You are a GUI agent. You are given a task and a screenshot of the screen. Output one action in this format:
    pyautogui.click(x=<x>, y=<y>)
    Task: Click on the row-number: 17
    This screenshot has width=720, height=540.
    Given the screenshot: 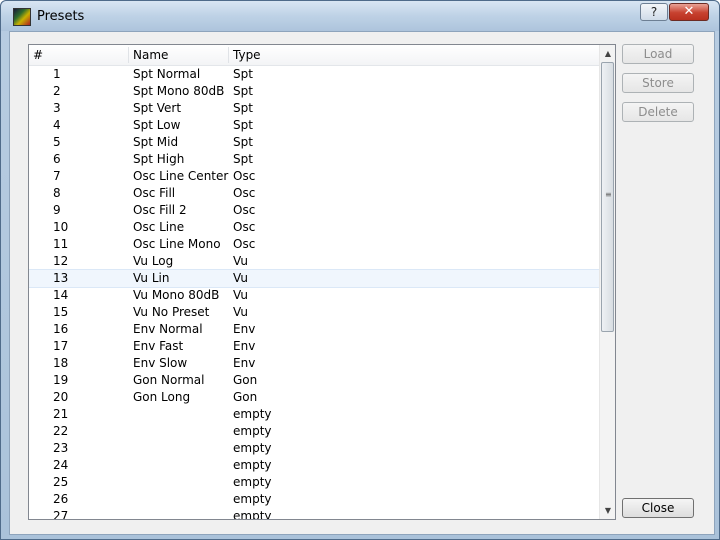 What is the action you would take?
    pyautogui.click(x=61, y=346)
    